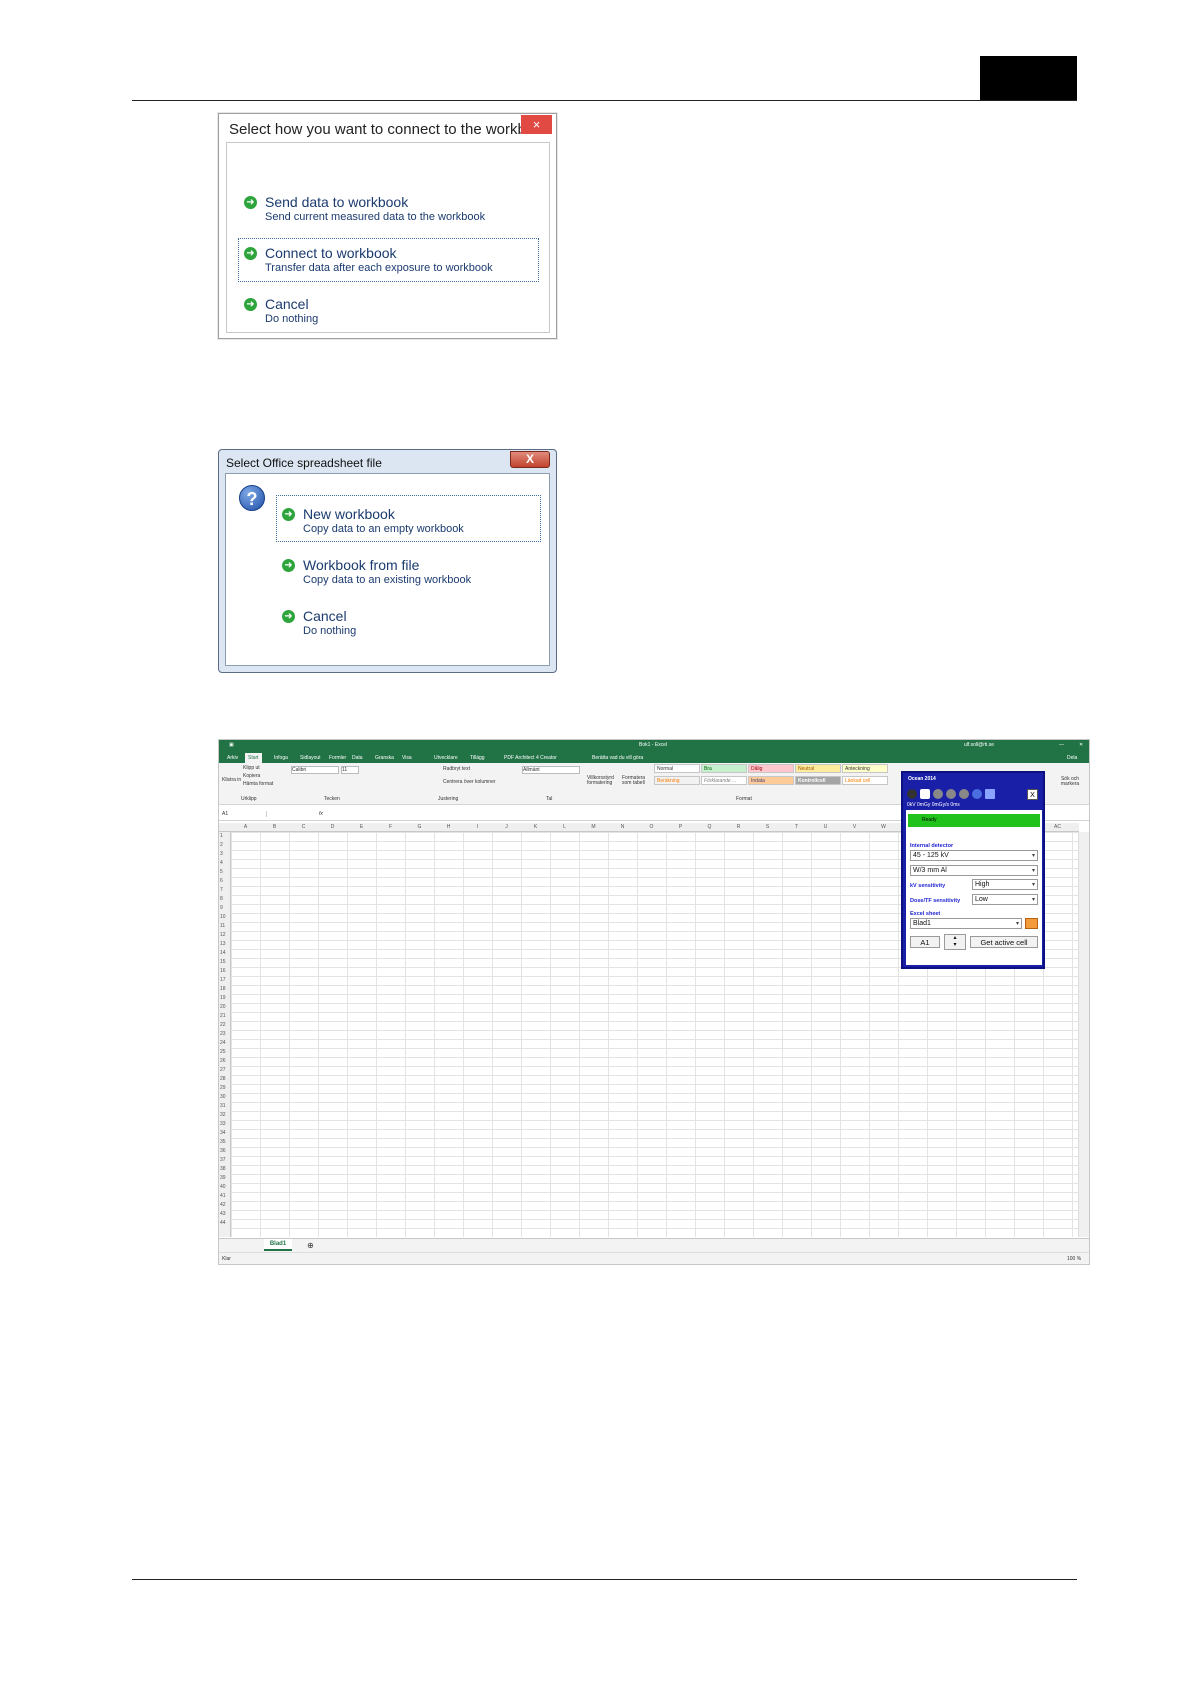  I want to click on column-header: N, so click(622, 827).